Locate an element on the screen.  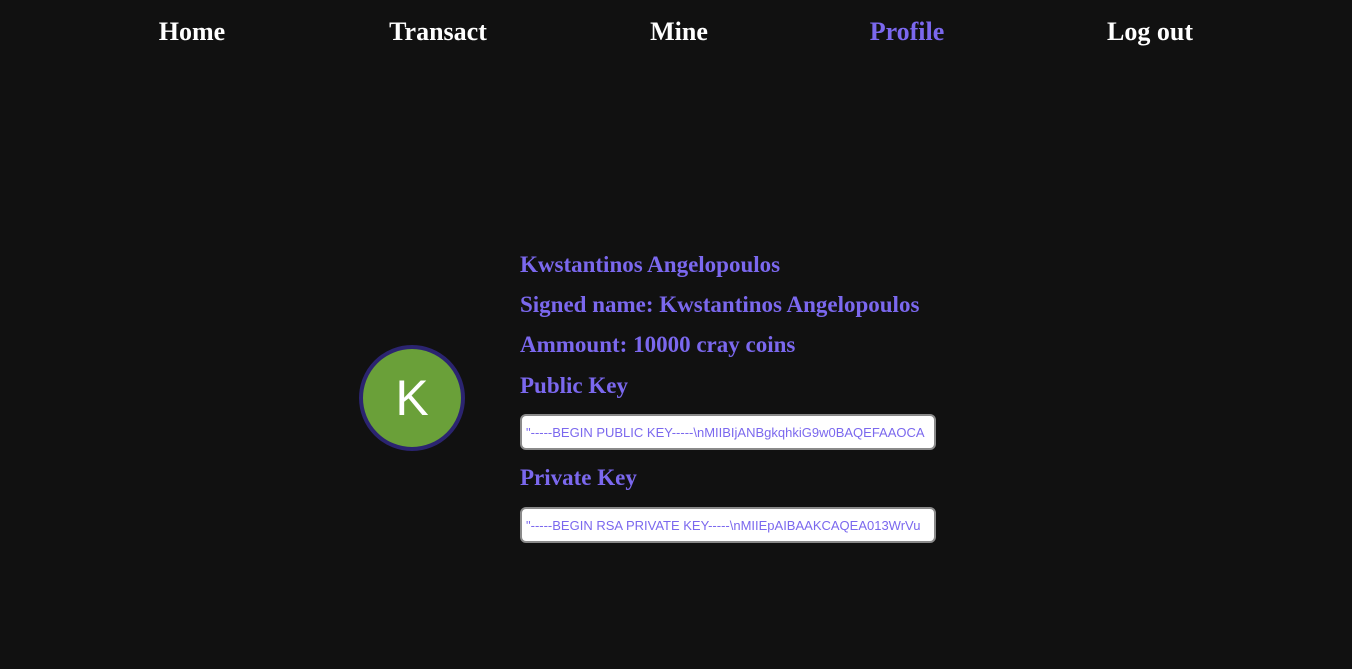
nav-profile-link: Profile is located at coordinates (907, 32).